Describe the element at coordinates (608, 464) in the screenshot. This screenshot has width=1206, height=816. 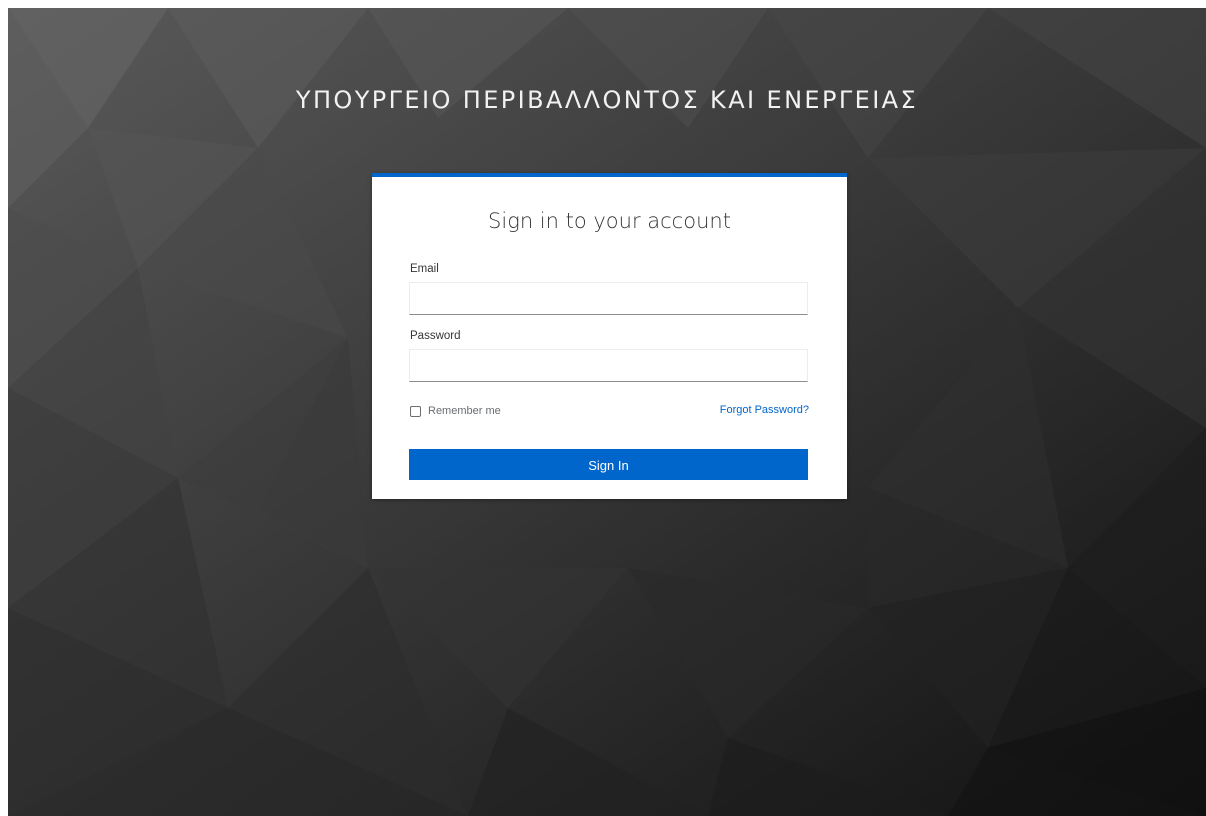
I see `sign-in-button: Sign In` at that location.